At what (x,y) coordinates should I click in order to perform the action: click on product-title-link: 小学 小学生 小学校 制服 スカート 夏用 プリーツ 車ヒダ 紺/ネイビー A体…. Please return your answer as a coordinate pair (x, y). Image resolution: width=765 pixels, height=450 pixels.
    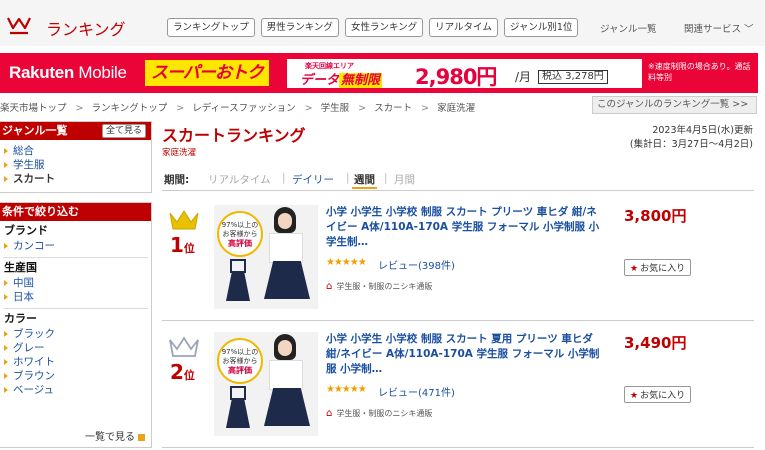
    Looking at the image, I should click on (466, 354).